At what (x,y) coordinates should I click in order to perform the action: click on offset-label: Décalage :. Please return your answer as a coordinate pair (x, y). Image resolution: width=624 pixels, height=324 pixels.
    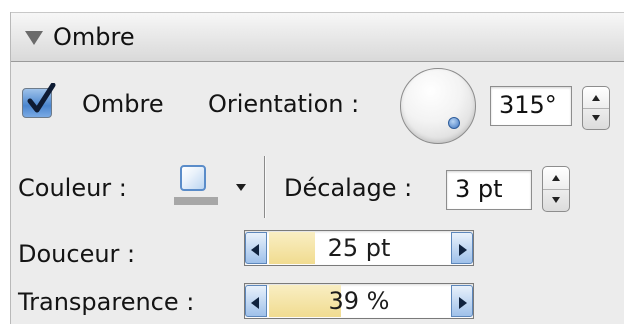
    Looking at the image, I should click on (348, 188).